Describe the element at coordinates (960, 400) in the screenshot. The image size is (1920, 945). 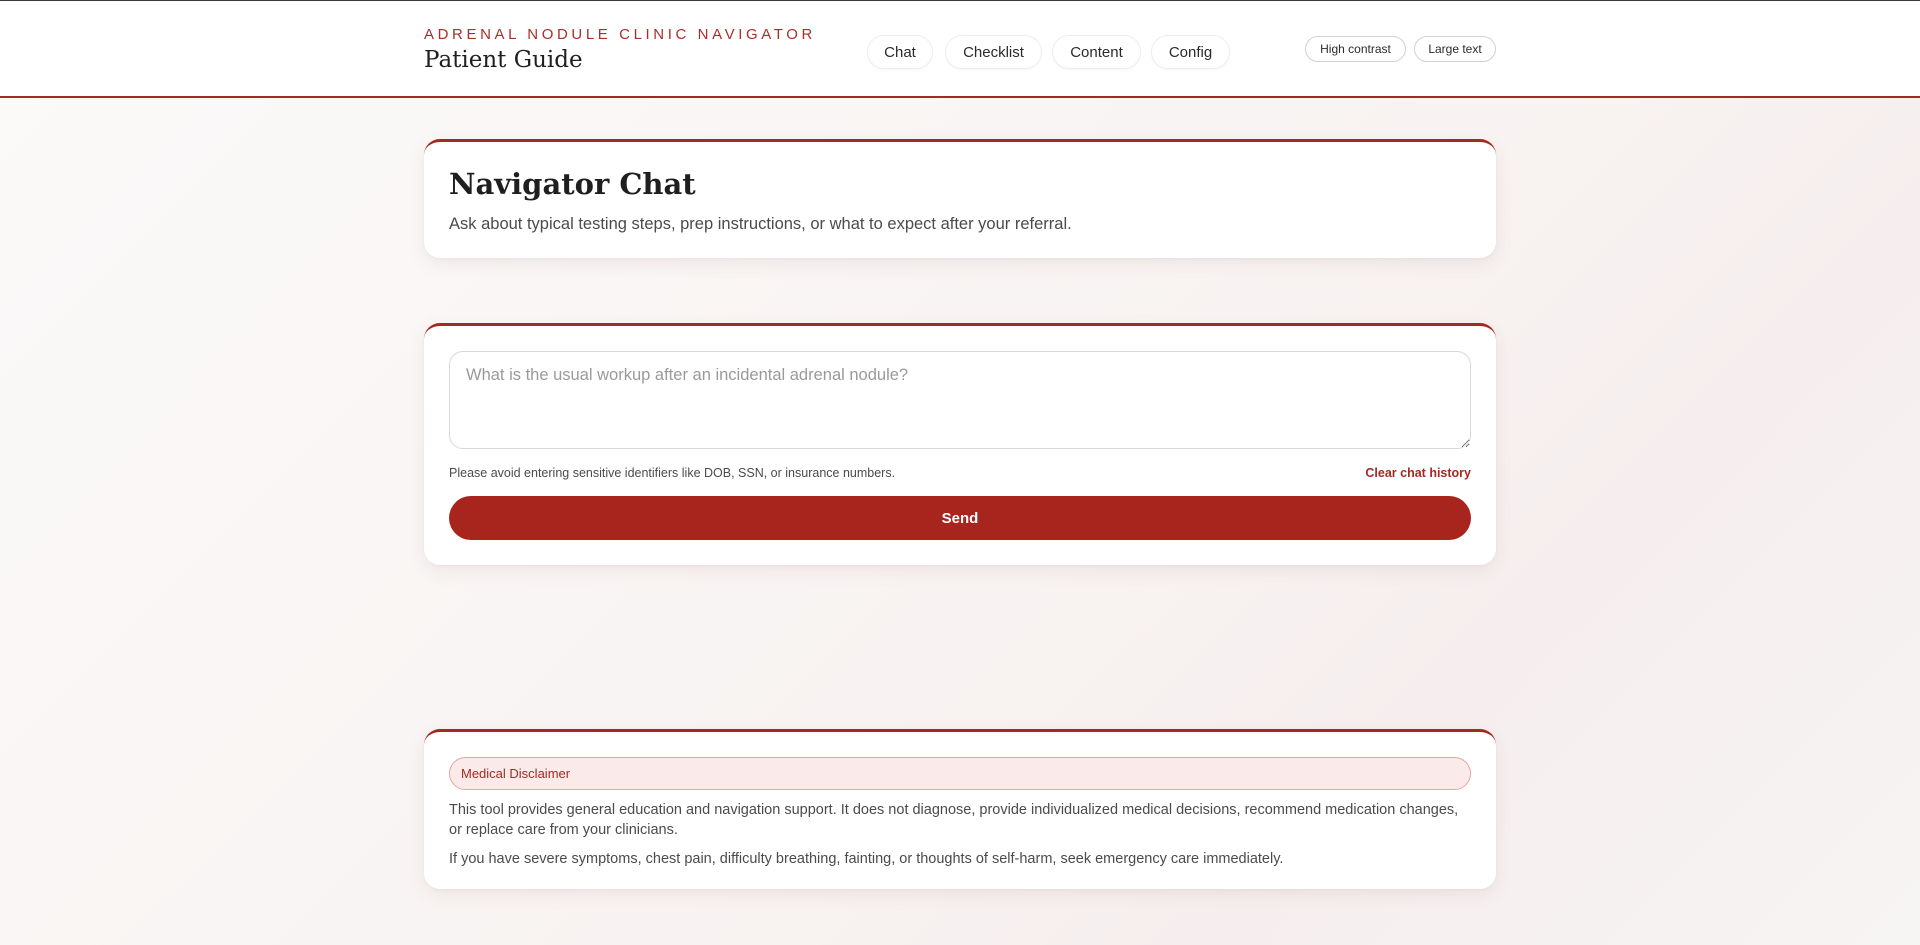
I see `chat-input` at that location.